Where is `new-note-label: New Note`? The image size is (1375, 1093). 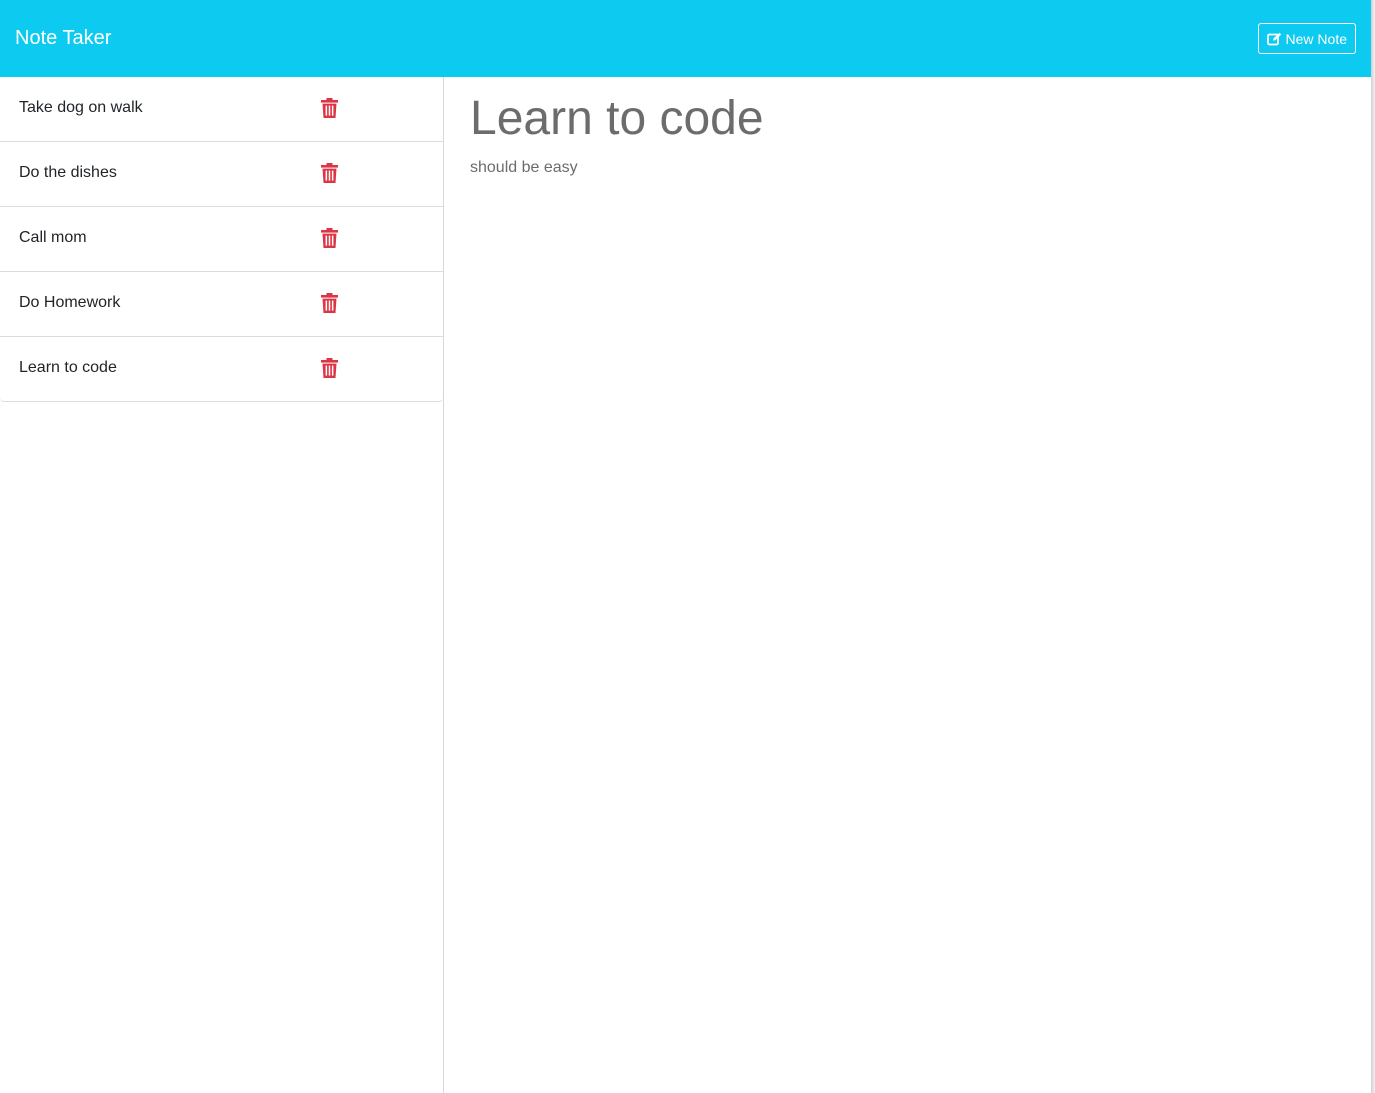 new-note-label: New Note is located at coordinates (1316, 38).